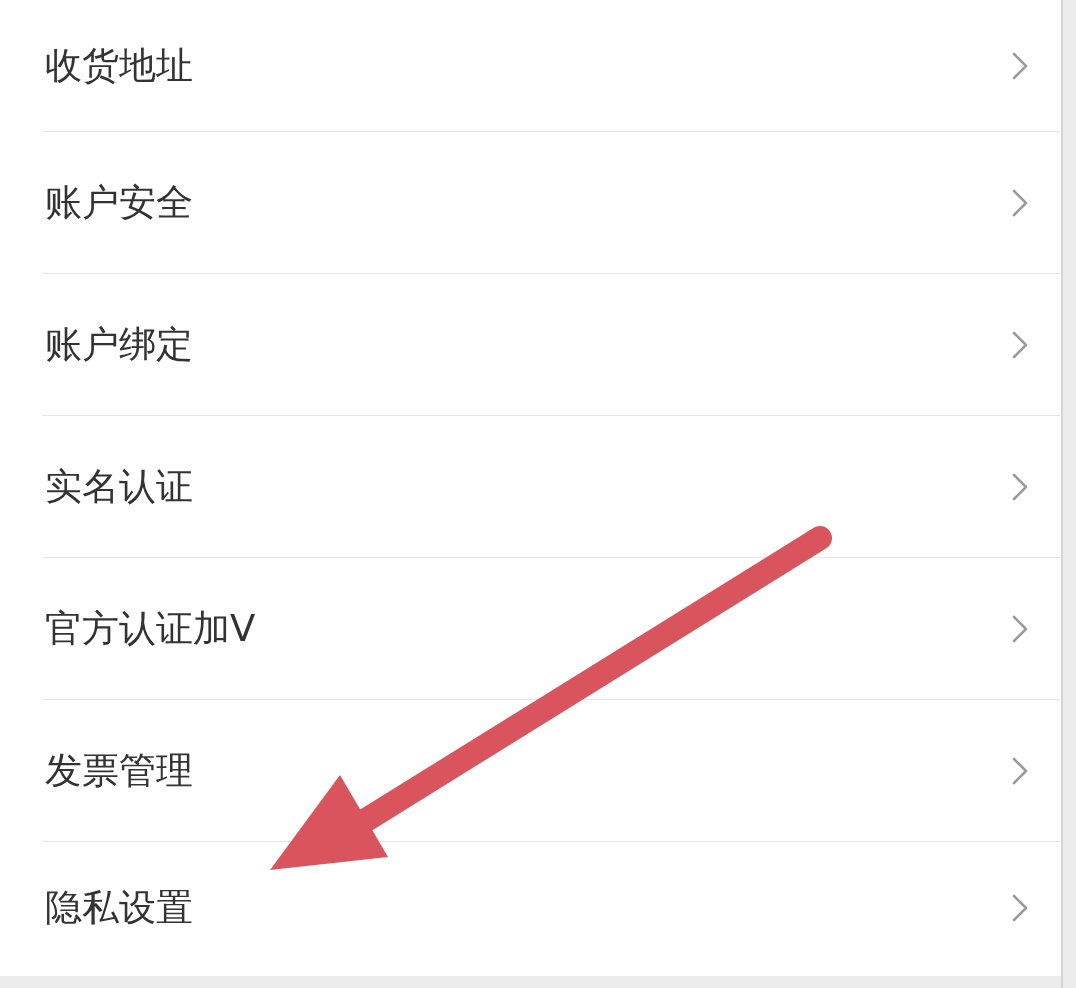 This screenshot has width=1076, height=988. What do you see at coordinates (551, 203) in the screenshot?
I see `settings-item: 账户安全` at bounding box center [551, 203].